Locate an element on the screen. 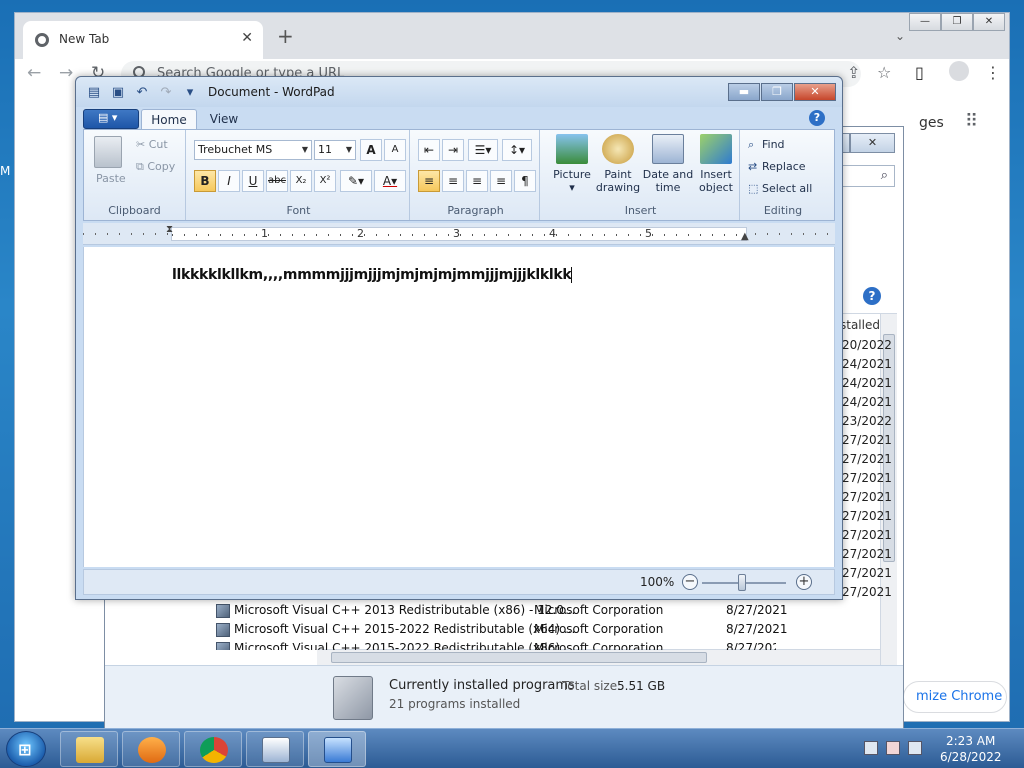 Image resolution: width=1024 pixels, height=768 pixels. right-indent-marker: ▲ is located at coordinates (745, 236).